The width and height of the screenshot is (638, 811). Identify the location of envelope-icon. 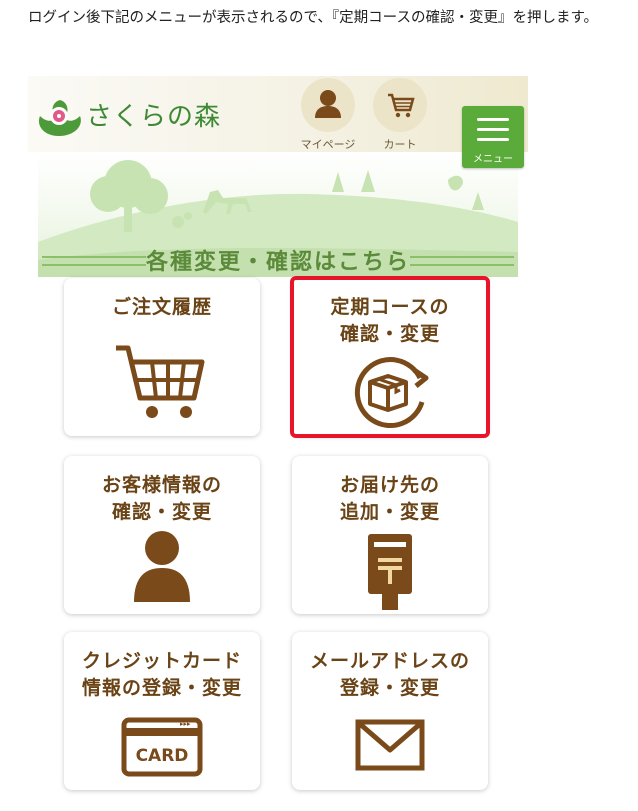
(390, 745).